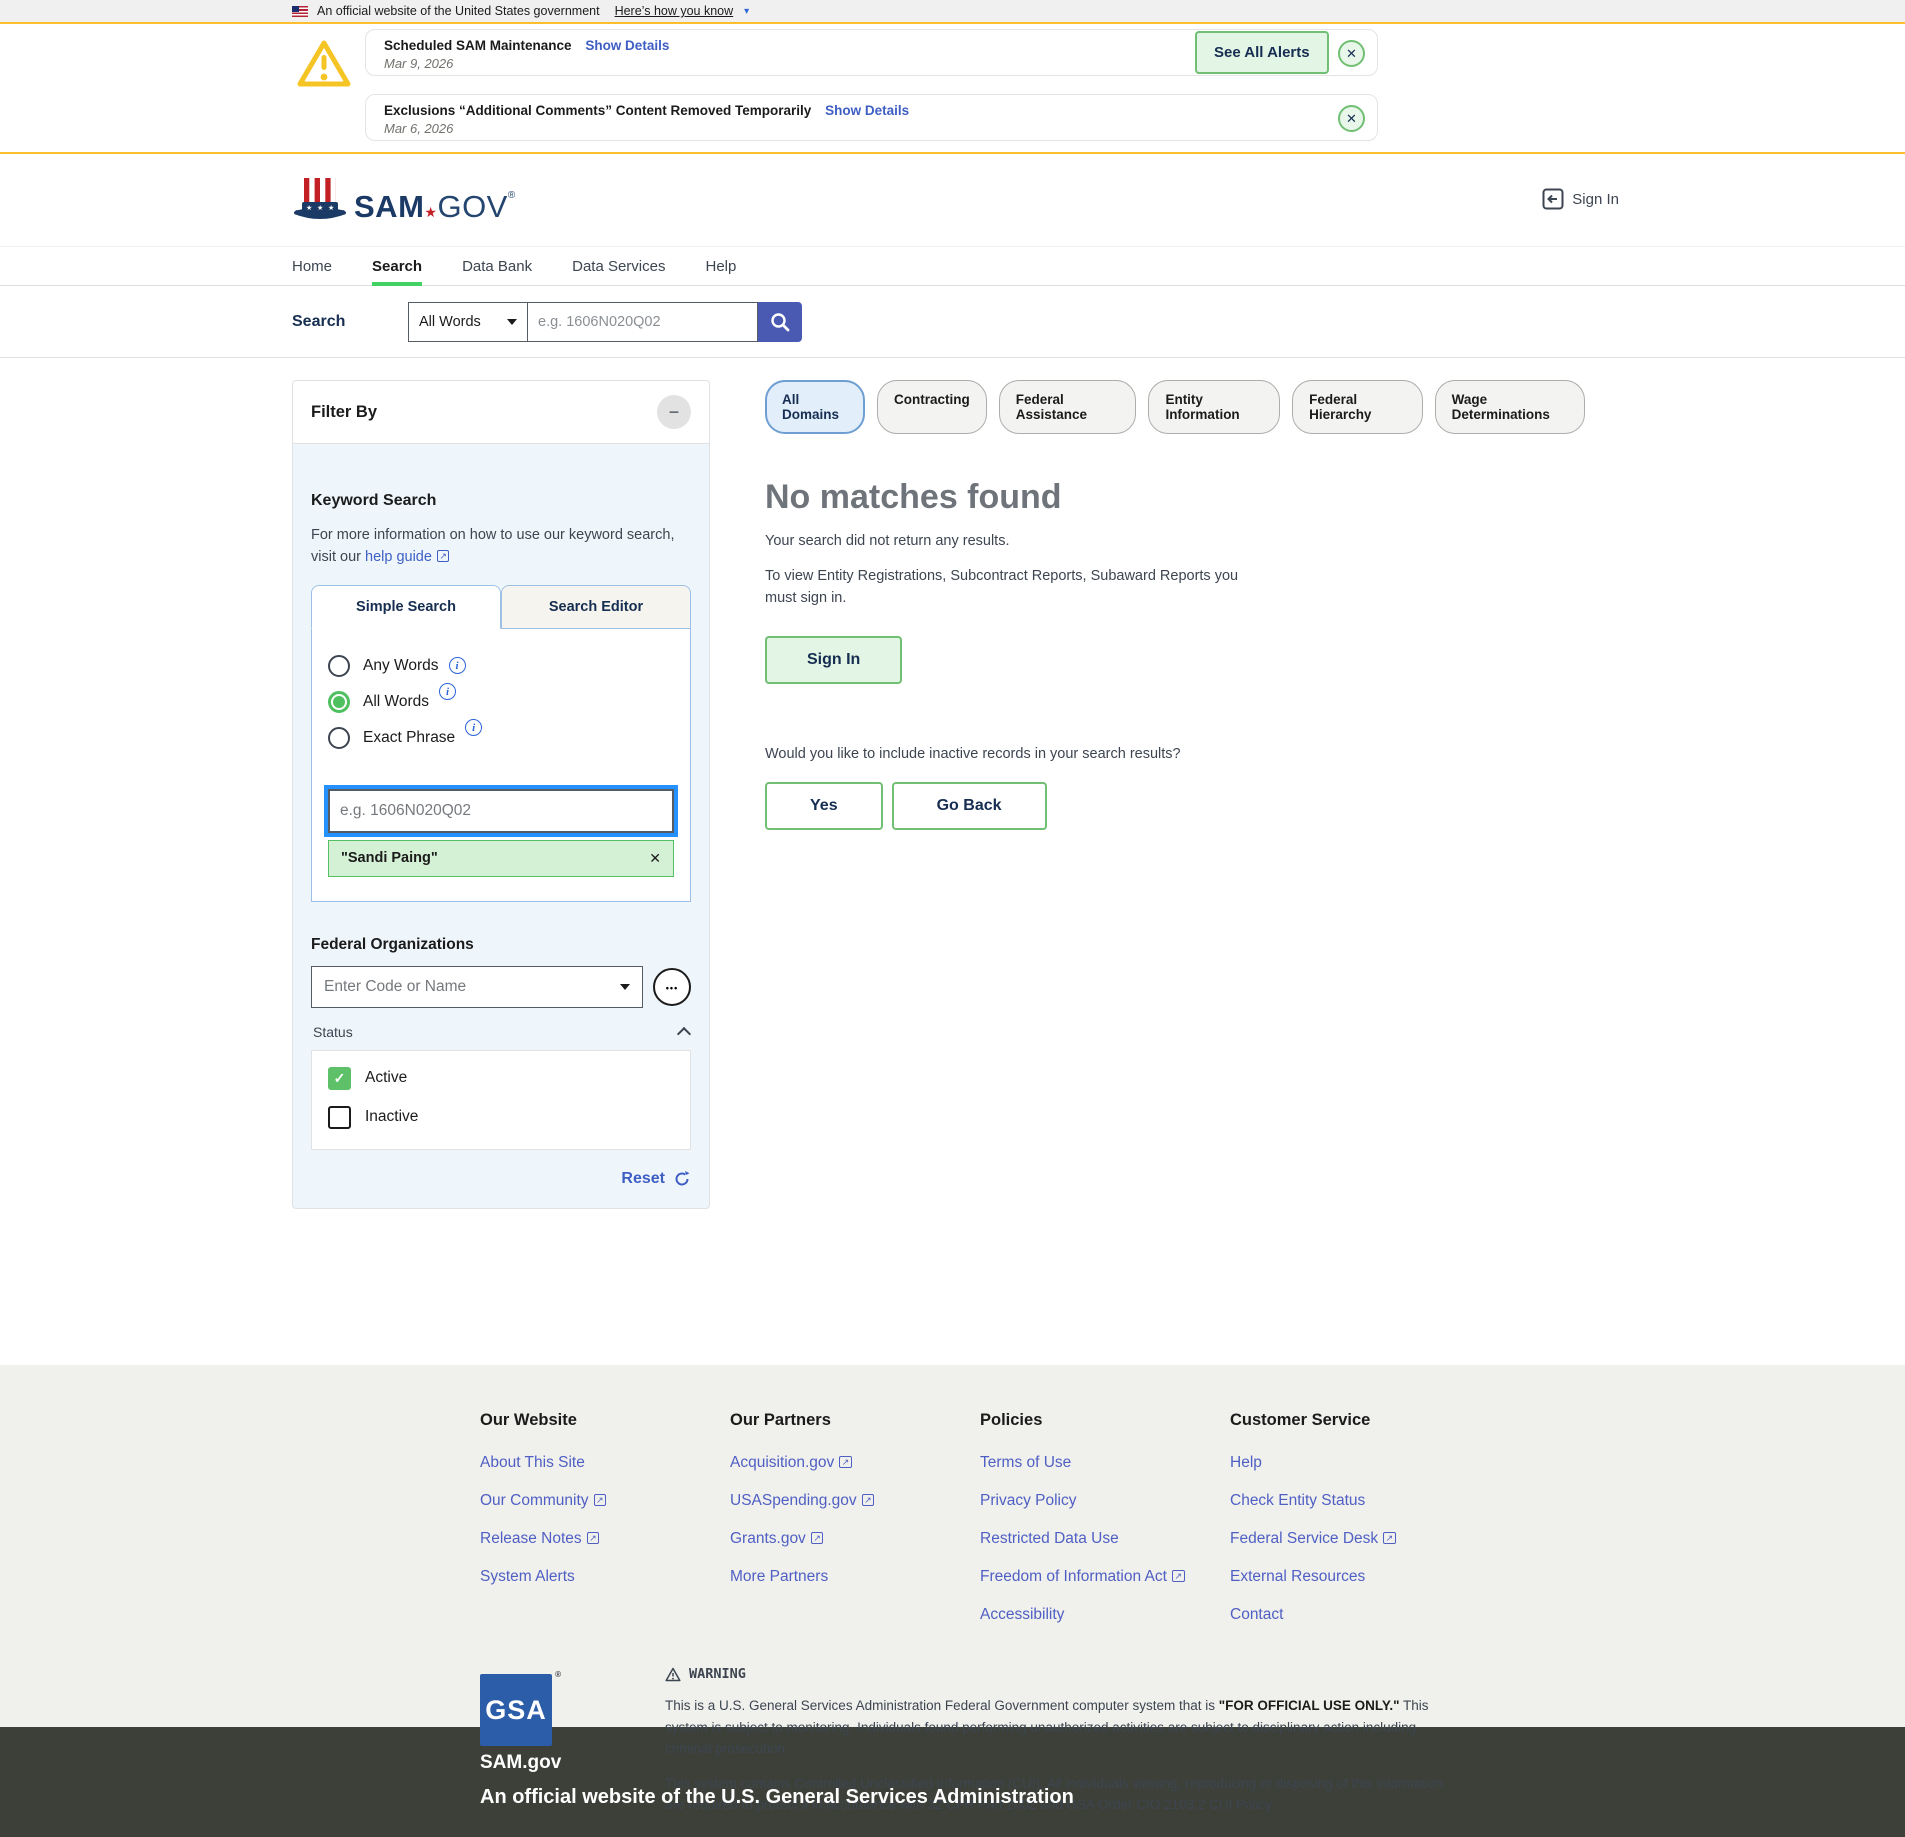  Describe the element at coordinates (521, 1708) in the screenshot. I see `gsa-logo: GSA` at that location.